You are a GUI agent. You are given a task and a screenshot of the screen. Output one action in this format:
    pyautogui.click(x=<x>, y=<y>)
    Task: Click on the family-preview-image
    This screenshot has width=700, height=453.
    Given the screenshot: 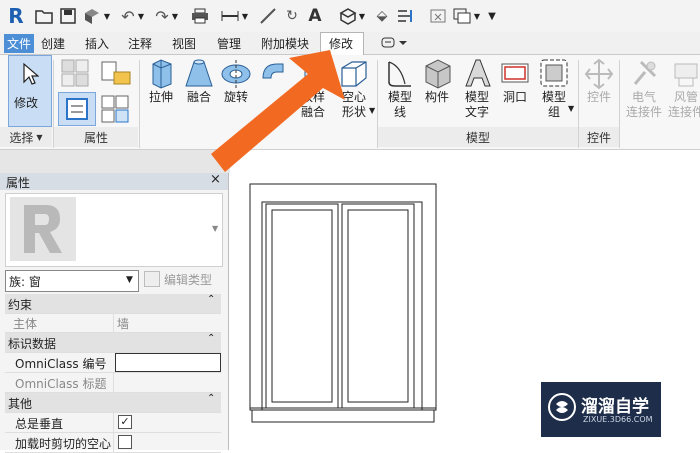 What is the action you would take?
    pyautogui.click(x=43, y=229)
    